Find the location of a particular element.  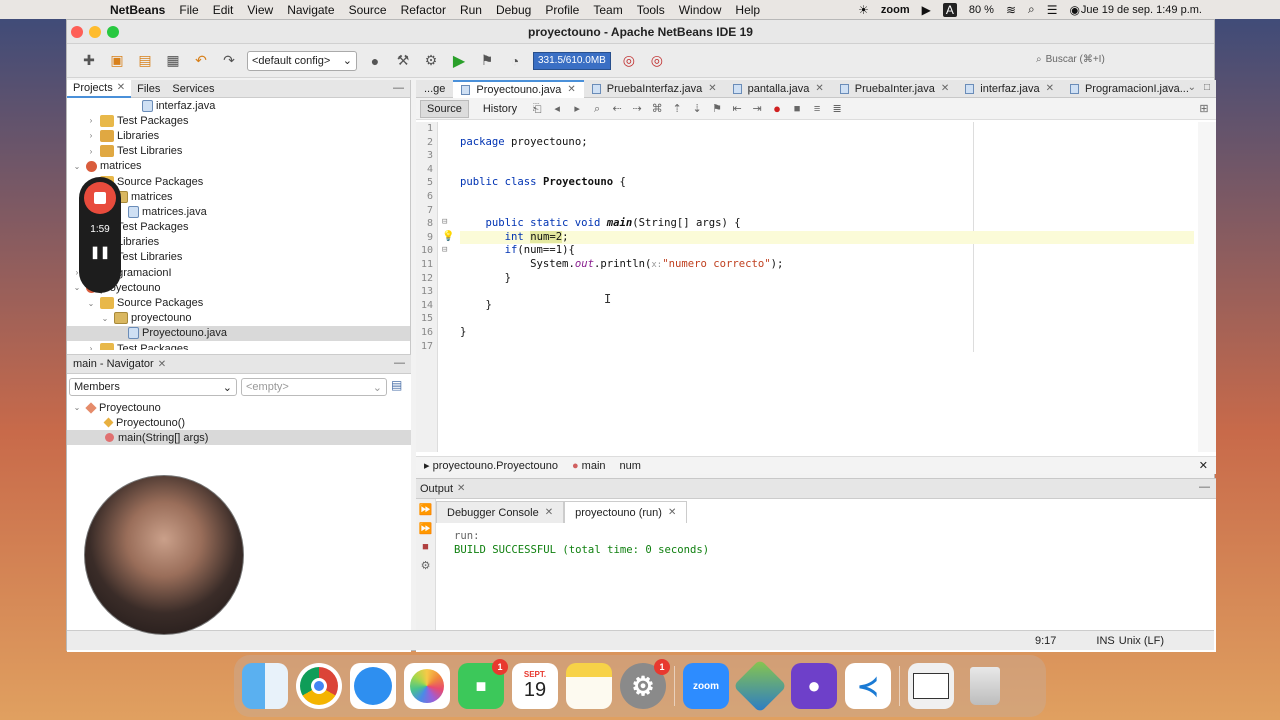

facetime-icon: ■ 1 is located at coordinates (483, 684).